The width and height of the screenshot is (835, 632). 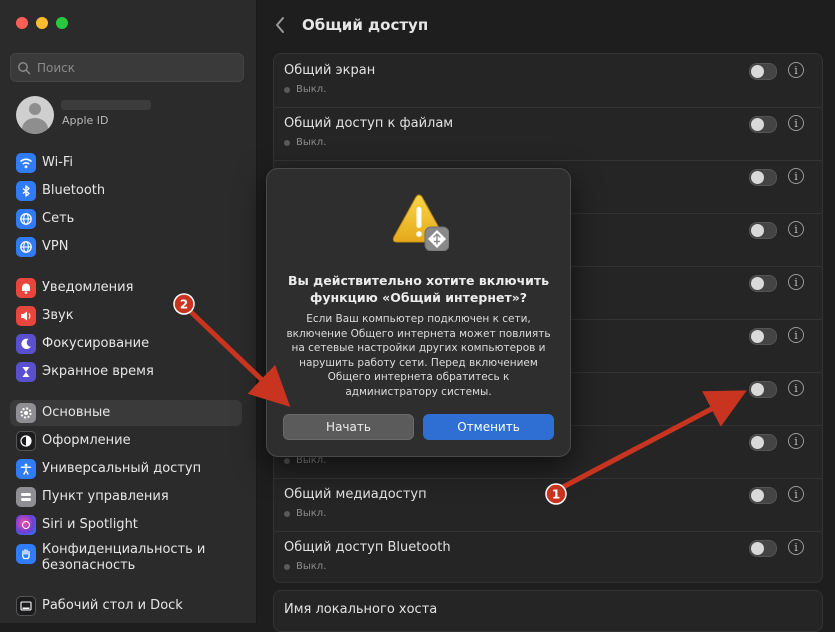 I want to click on search-input, so click(x=132, y=67).